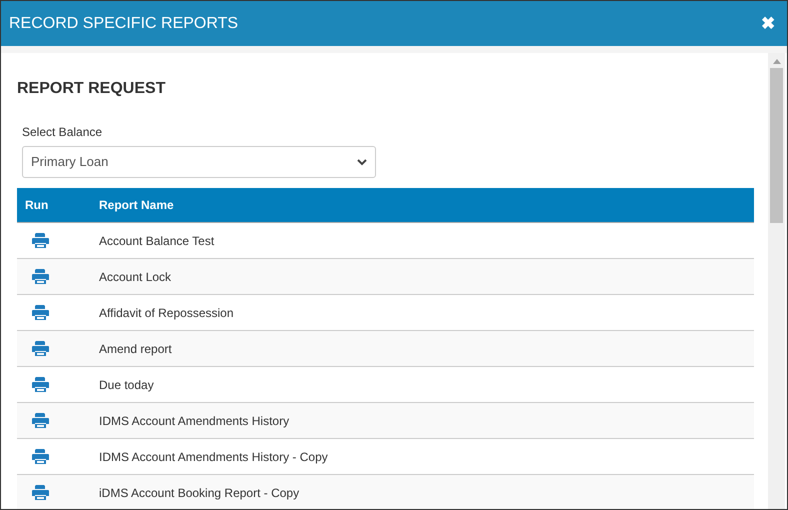 This screenshot has height=510, width=788. Describe the element at coordinates (63, 132) in the screenshot. I see `field-label: Select Balance` at that location.